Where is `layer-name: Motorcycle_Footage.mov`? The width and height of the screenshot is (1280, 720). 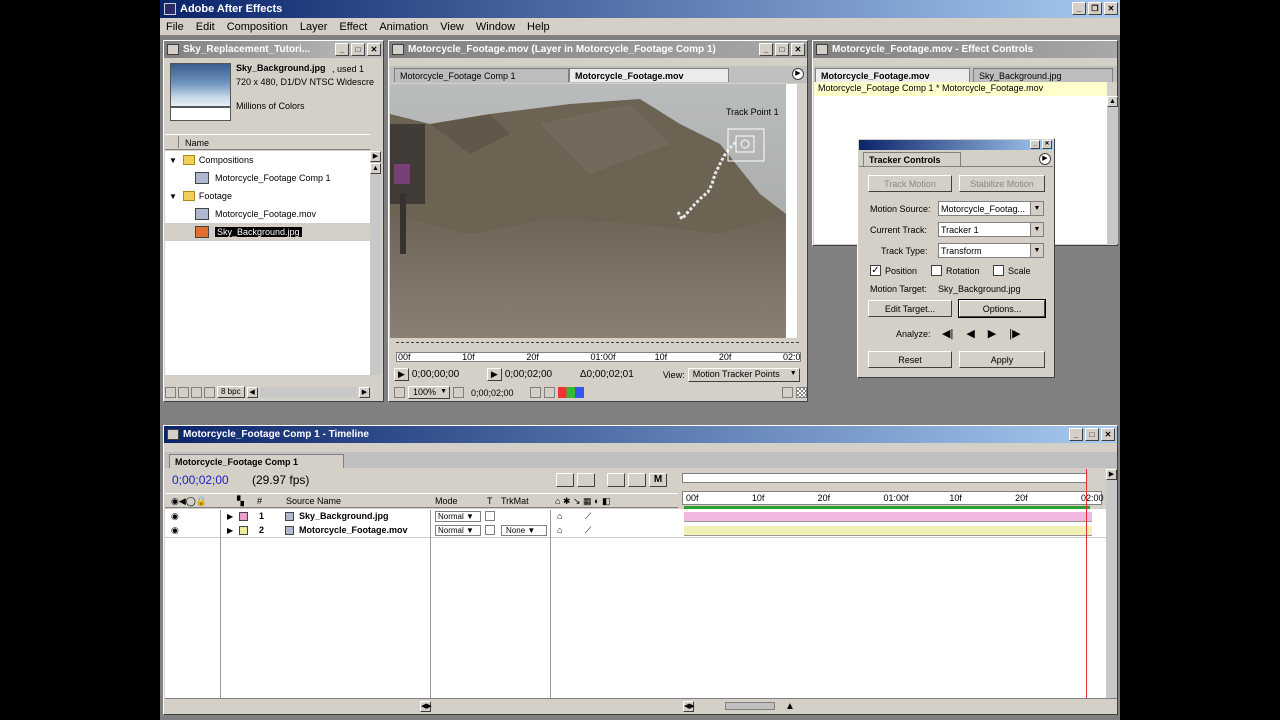 layer-name: Motorcycle_Footage.mov is located at coordinates (353, 530).